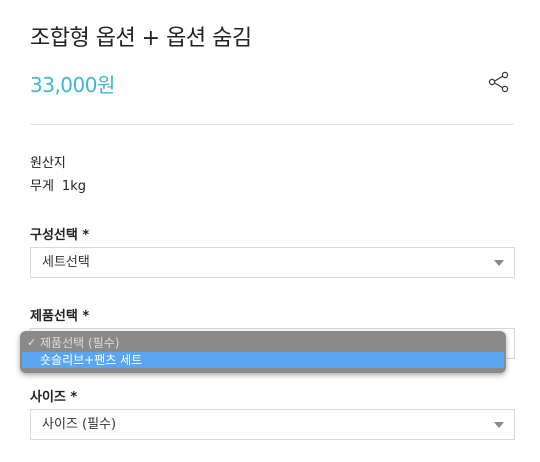 The height and width of the screenshot is (462, 540). What do you see at coordinates (91, 360) in the screenshot?
I see `dropdown-option-label: 숏슬리브+팬츠 세트` at bounding box center [91, 360].